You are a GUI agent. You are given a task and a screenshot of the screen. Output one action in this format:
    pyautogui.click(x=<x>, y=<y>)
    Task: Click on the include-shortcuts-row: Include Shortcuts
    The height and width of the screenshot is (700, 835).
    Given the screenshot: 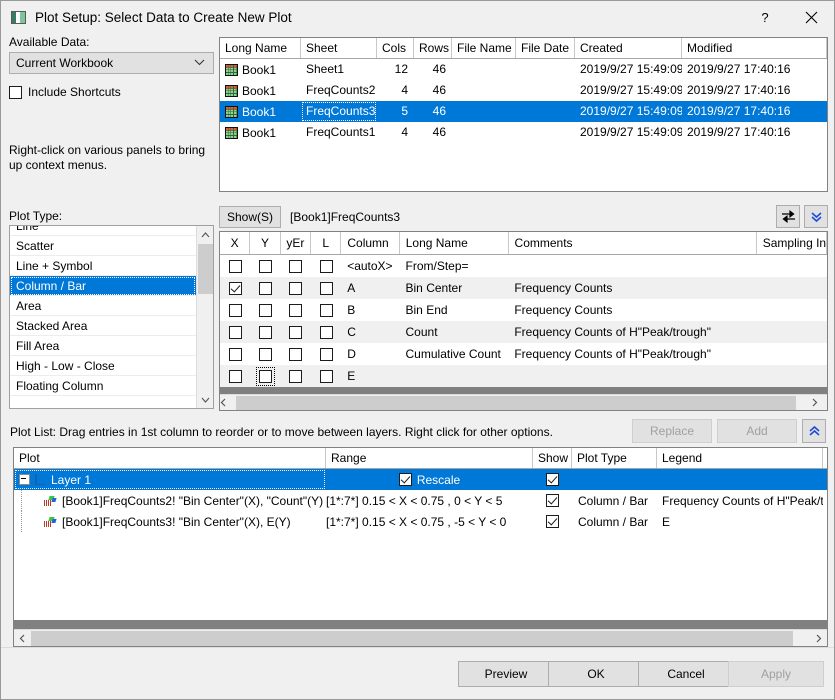 What is the action you would take?
    pyautogui.click(x=111, y=92)
    